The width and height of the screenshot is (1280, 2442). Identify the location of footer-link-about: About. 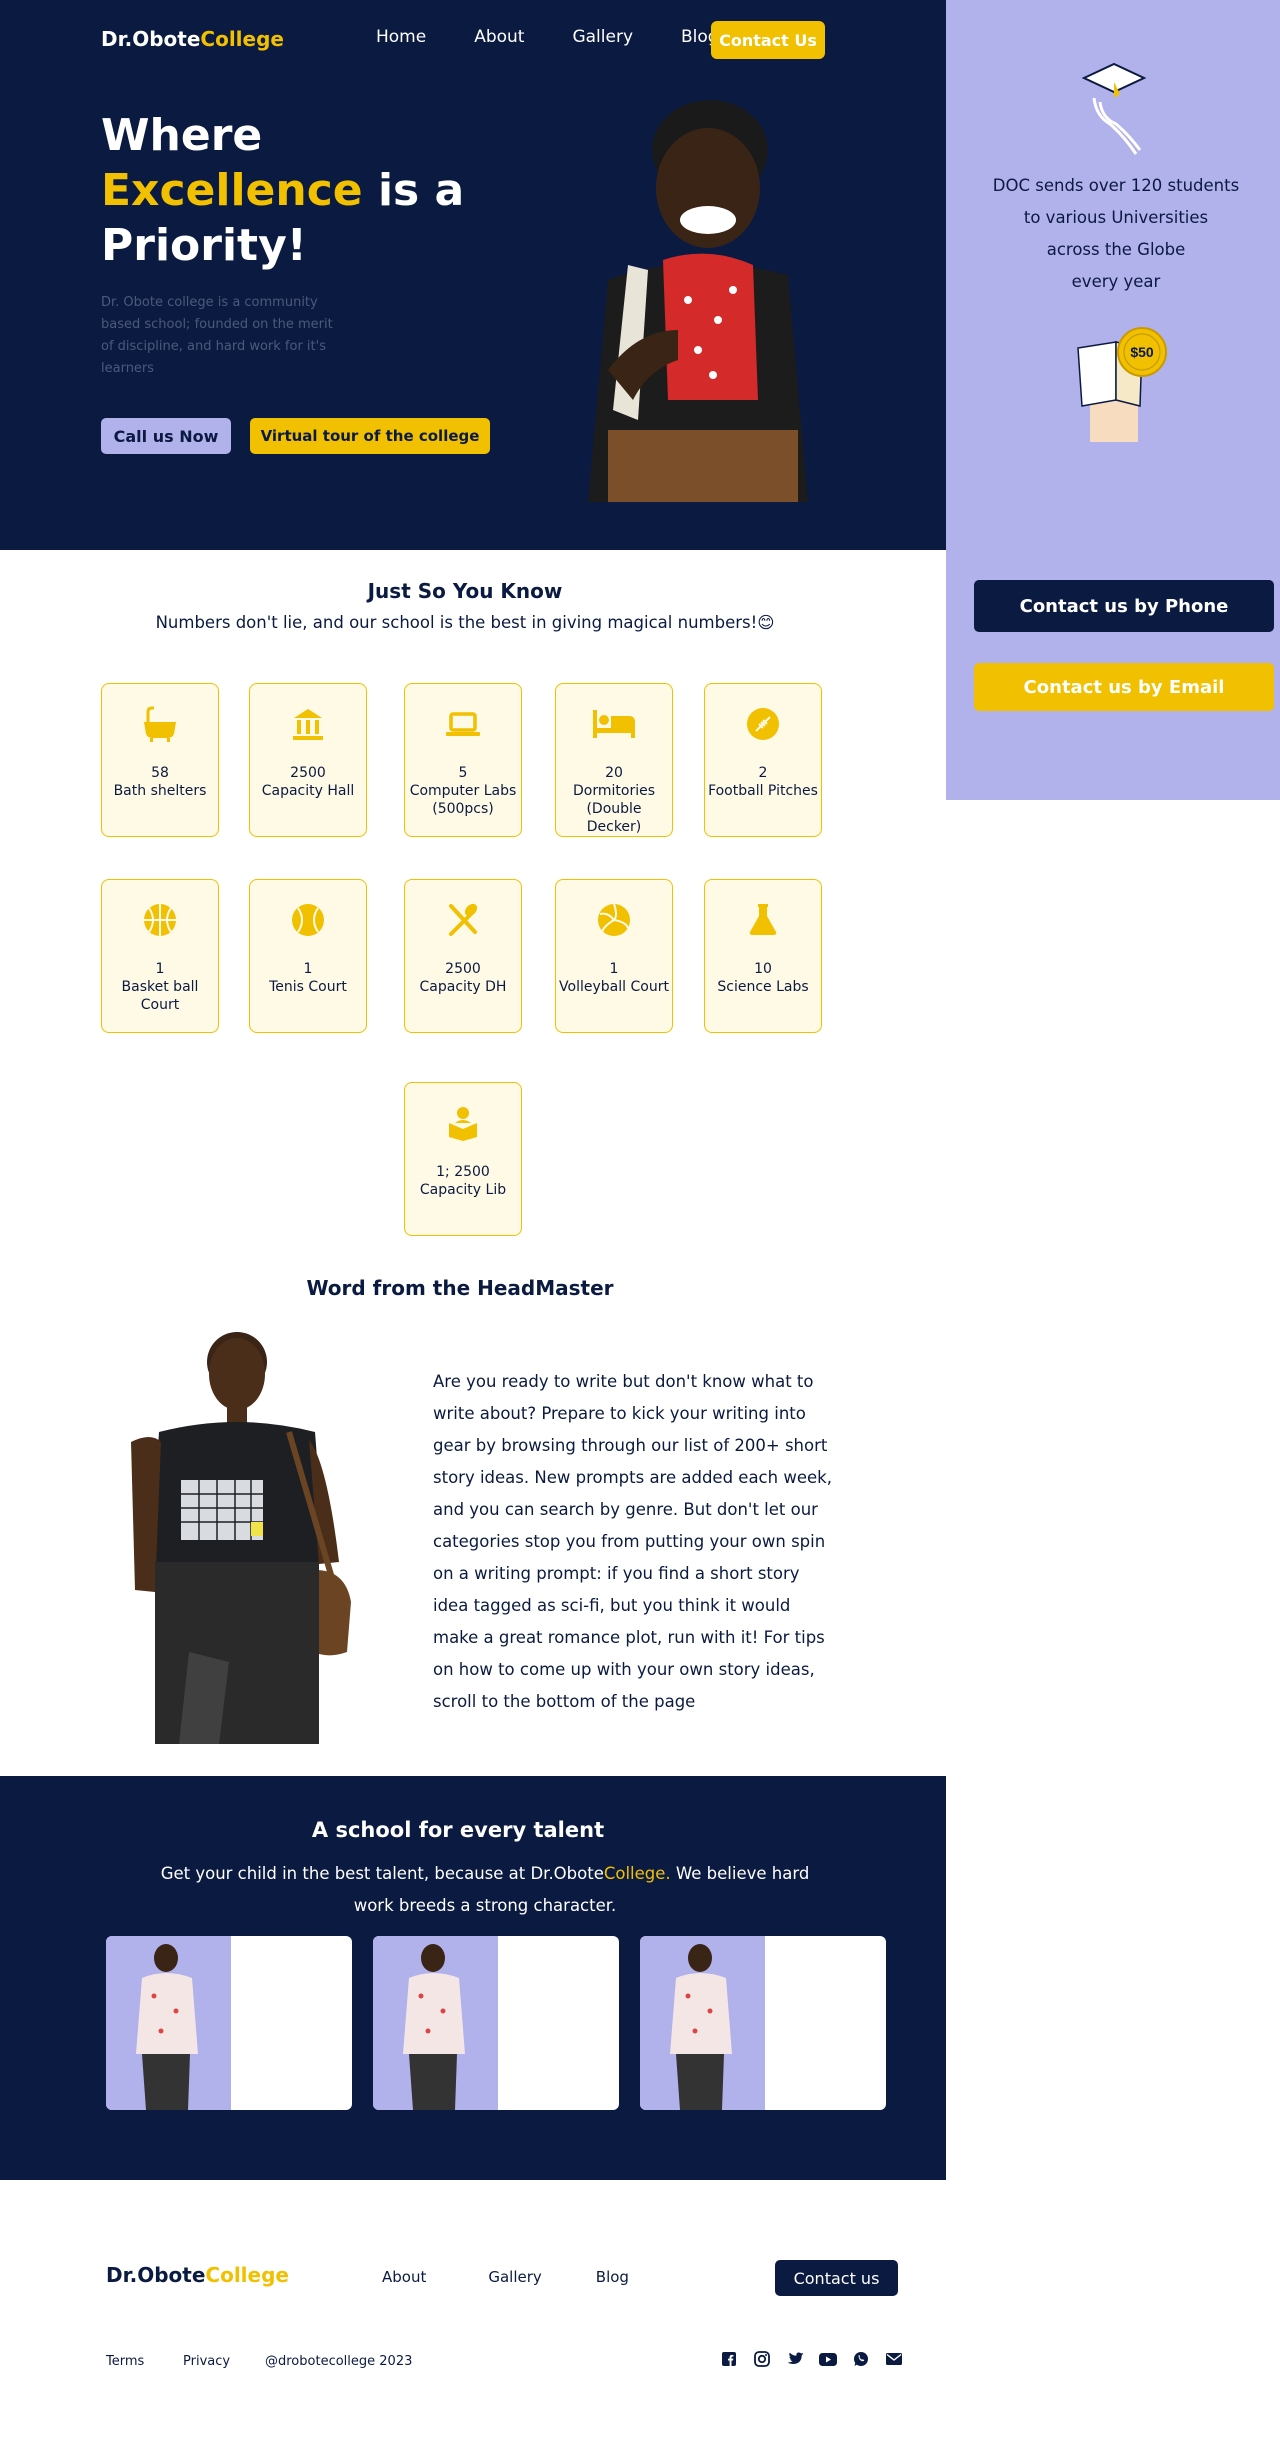
(404, 2277).